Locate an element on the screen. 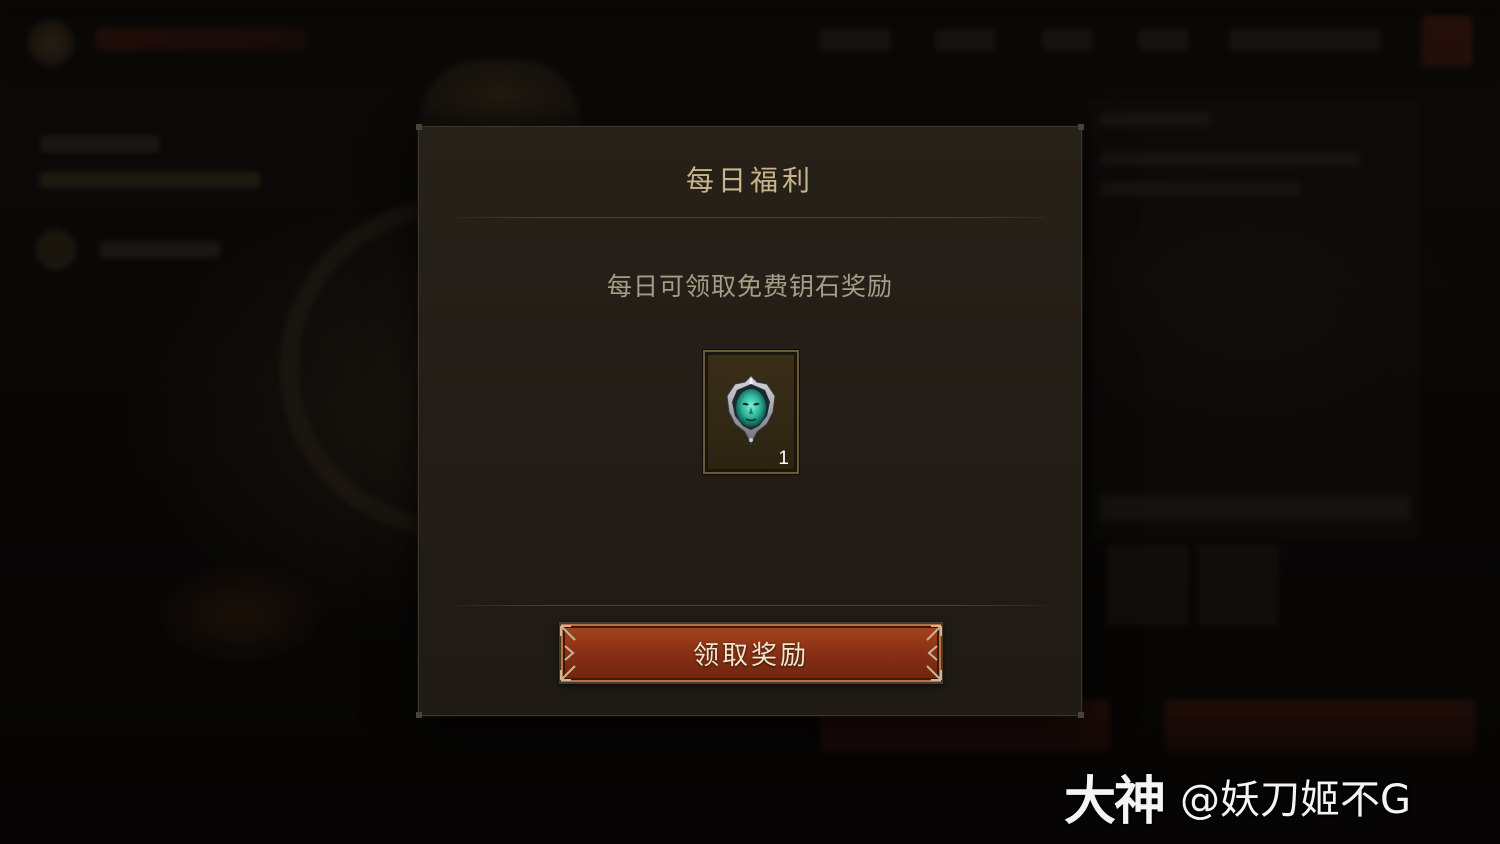  reward-count: 1 is located at coordinates (783, 458).